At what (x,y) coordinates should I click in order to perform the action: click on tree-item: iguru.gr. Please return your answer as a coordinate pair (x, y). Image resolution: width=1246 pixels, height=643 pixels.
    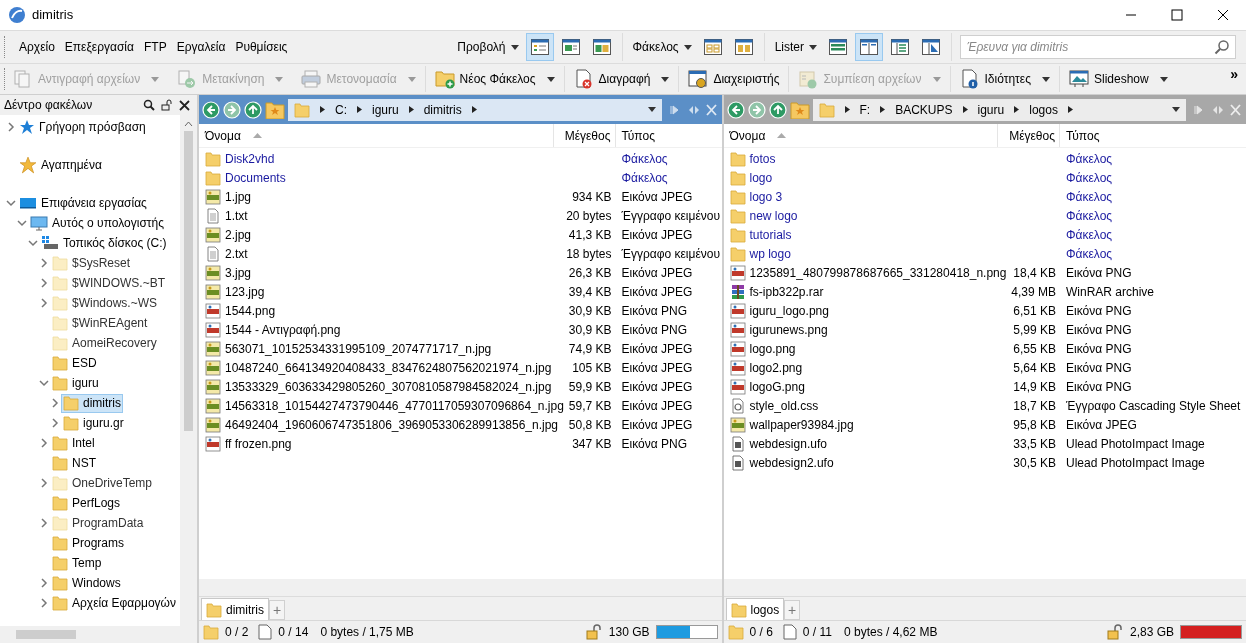
    Looking at the image, I should click on (90, 423).